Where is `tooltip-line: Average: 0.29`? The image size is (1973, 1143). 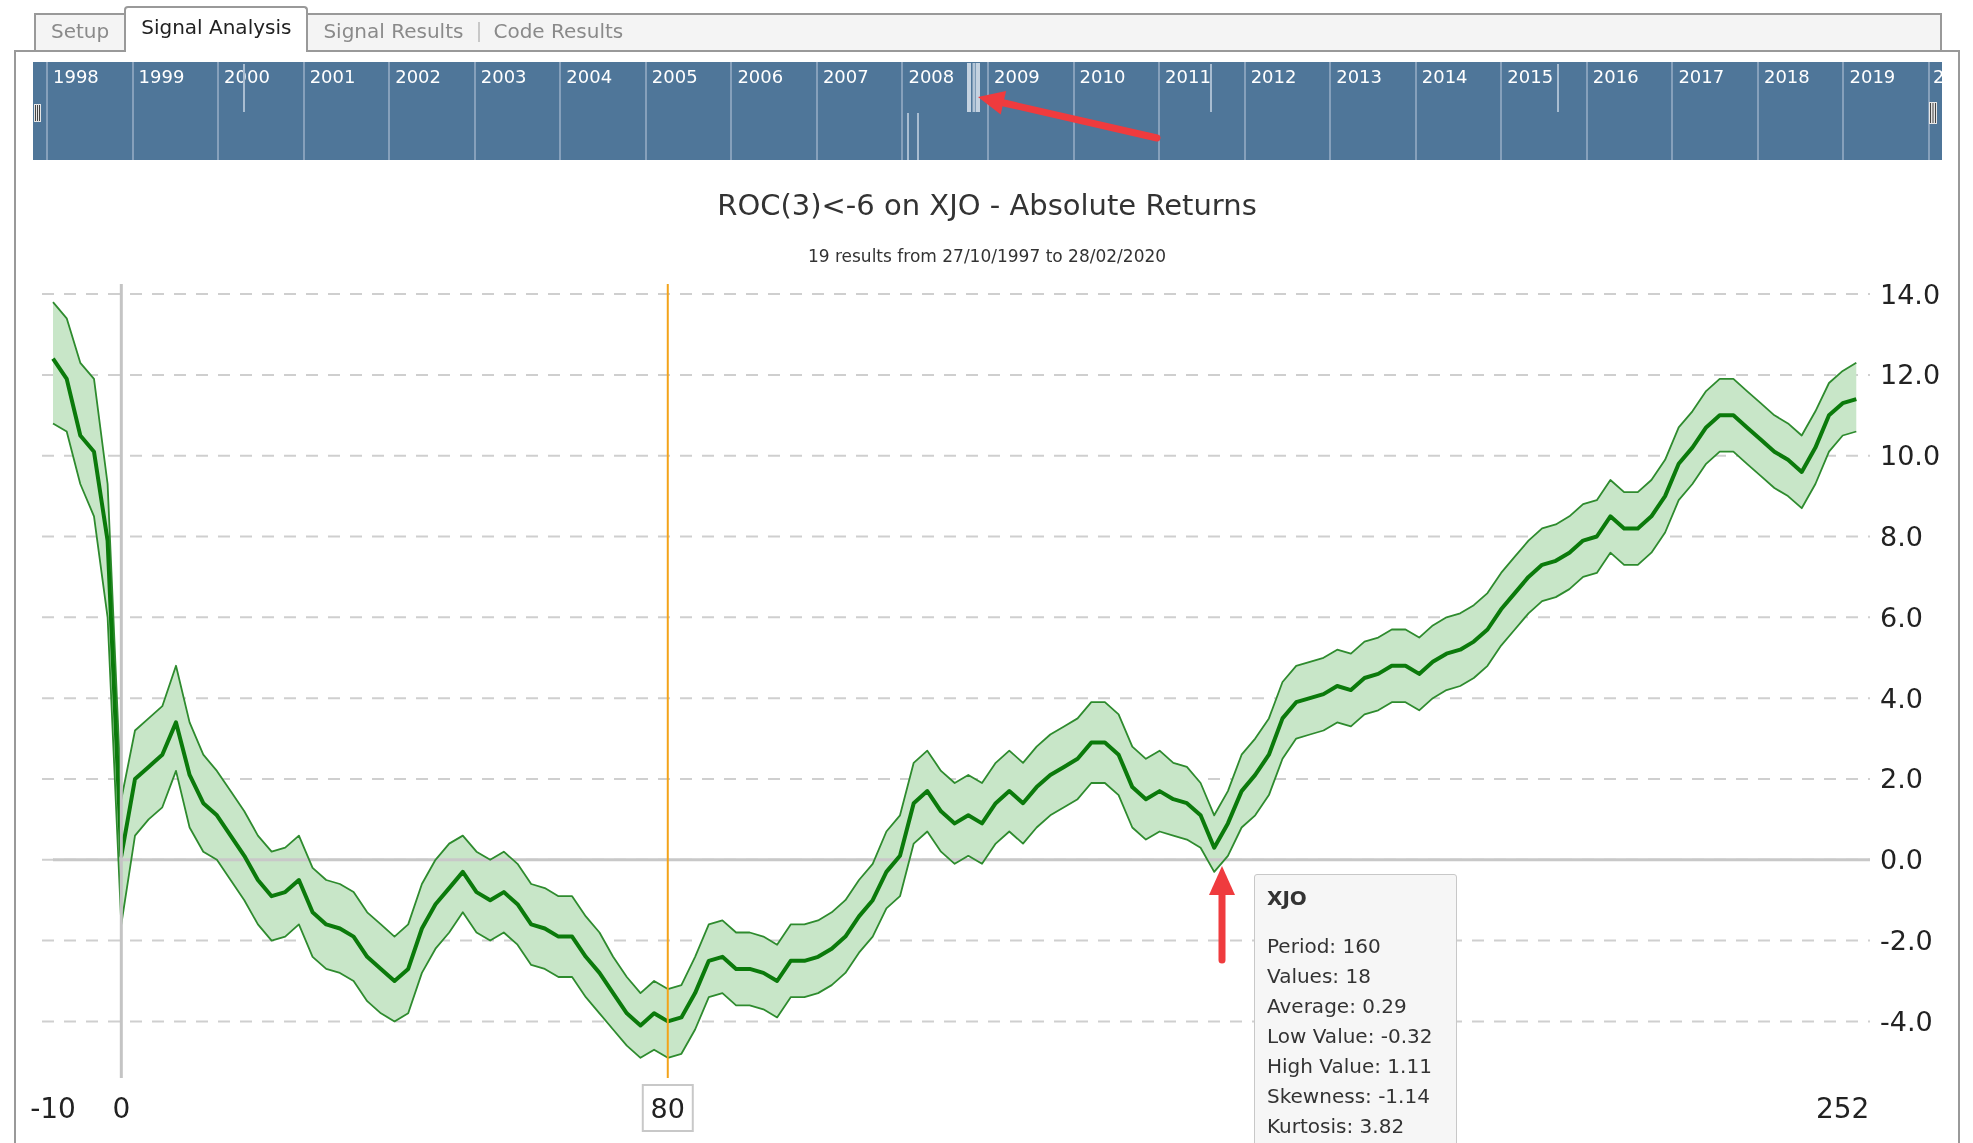 tooltip-line: Average: 0.29 is located at coordinates (1337, 1006).